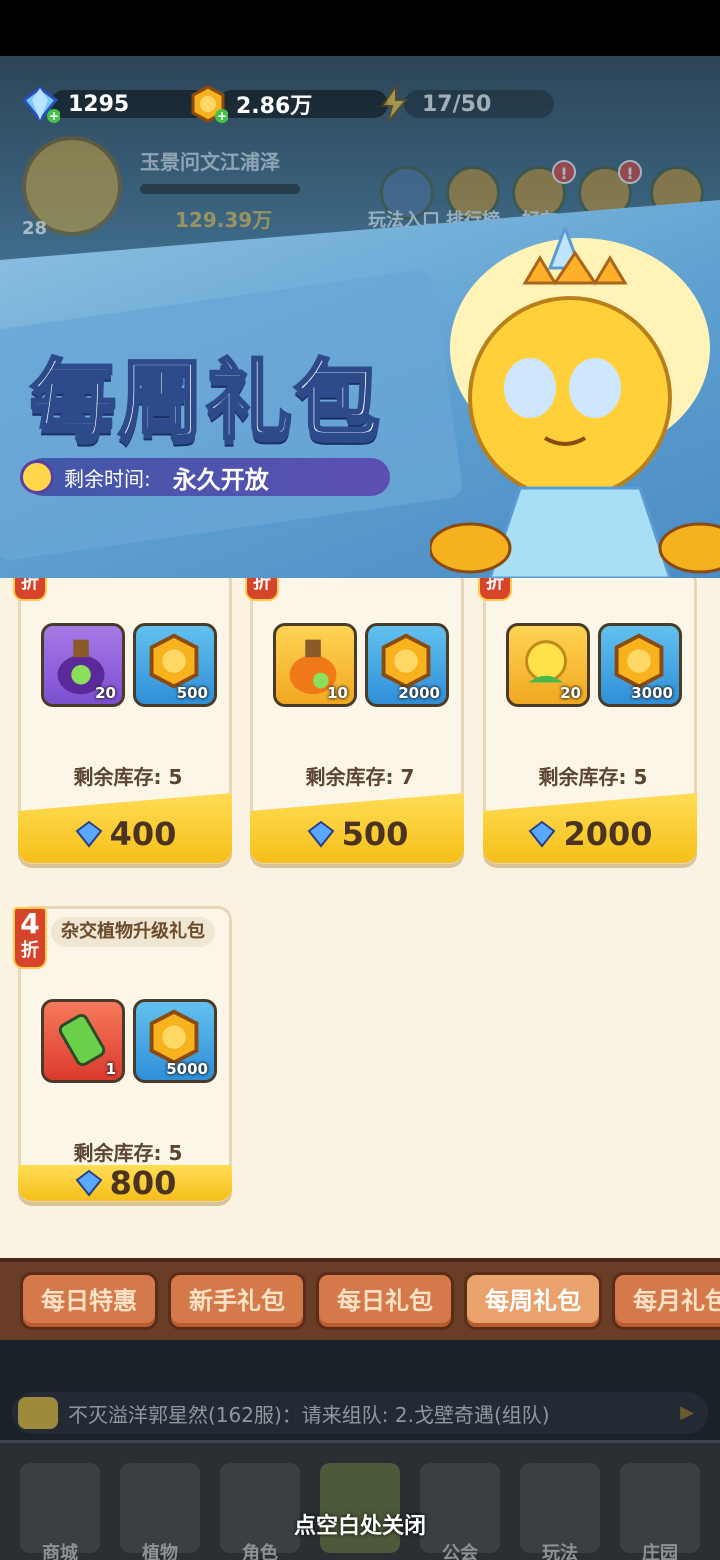 The height and width of the screenshot is (1560, 720). Describe the element at coordinates (587, 721) in the screenshot. I see `pack-card: 折 20 3000 剩余库存: 5 2000` at that location.